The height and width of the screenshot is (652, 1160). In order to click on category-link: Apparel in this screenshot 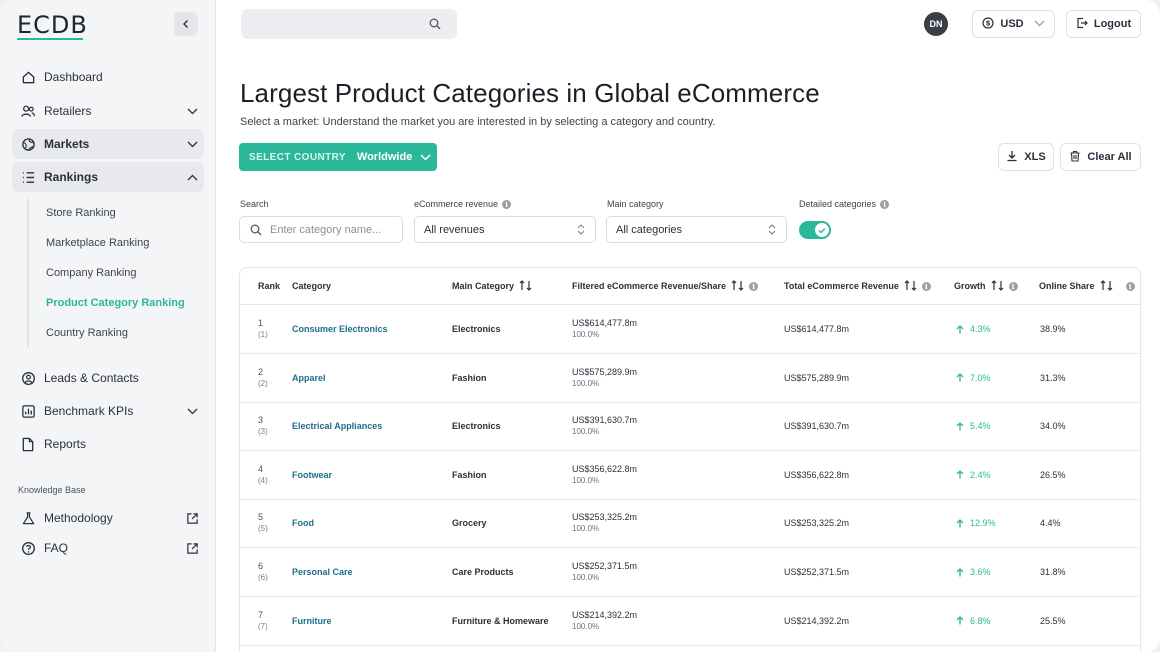, I will do `click(309, 378)`.